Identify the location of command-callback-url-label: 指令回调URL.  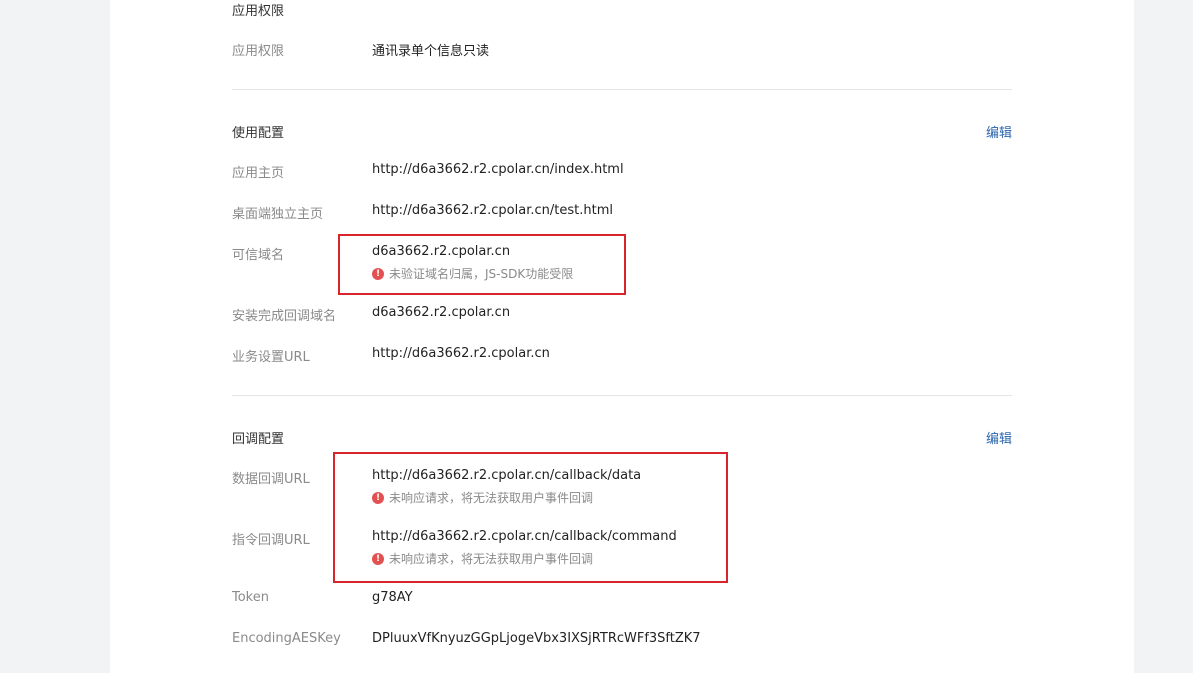
(271, 540).